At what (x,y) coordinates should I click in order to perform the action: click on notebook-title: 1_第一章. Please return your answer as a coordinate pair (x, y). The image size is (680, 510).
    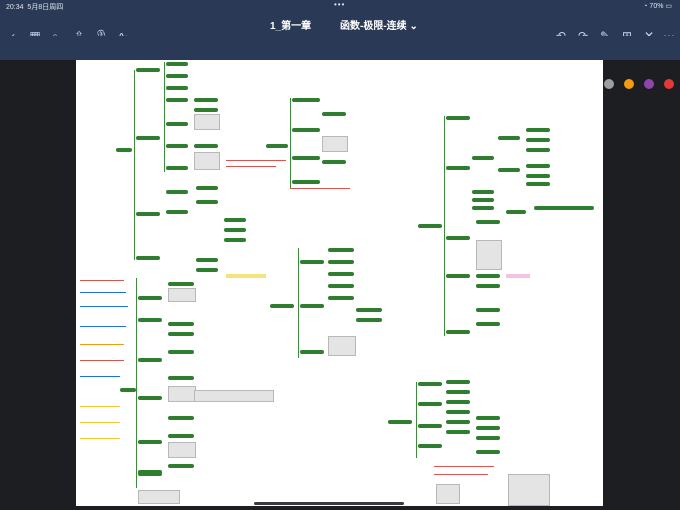
    Looking at the image, I should click on (290, 24).